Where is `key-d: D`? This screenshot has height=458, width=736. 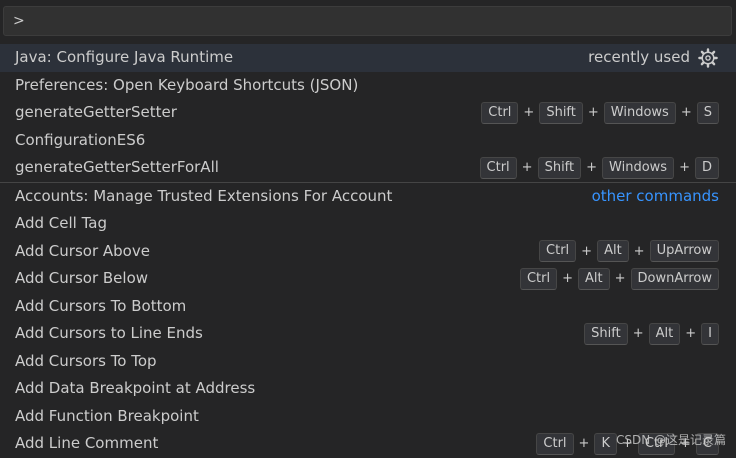 key-d: D is located at coordinates (706, 167).